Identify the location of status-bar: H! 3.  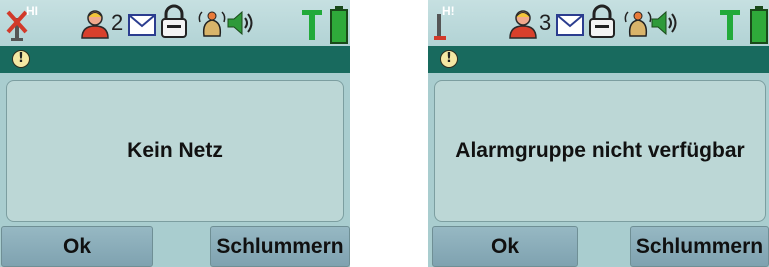
(598, 23).